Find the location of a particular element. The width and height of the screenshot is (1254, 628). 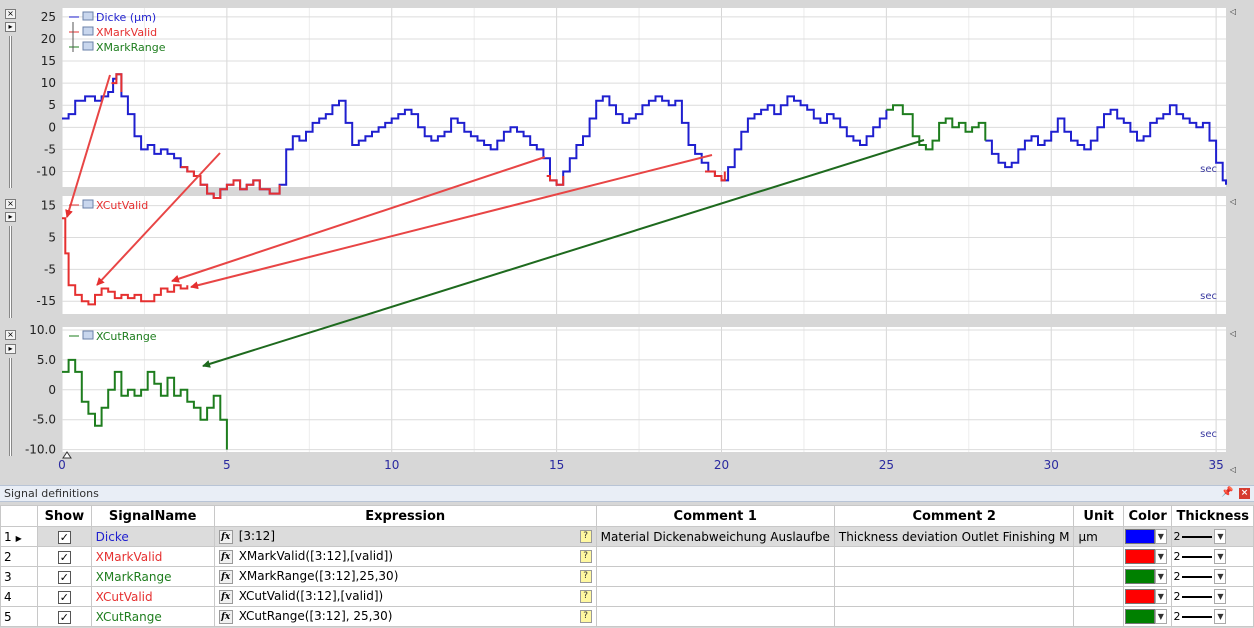

show-cell: ✓ is located at coordinates (64, 616).